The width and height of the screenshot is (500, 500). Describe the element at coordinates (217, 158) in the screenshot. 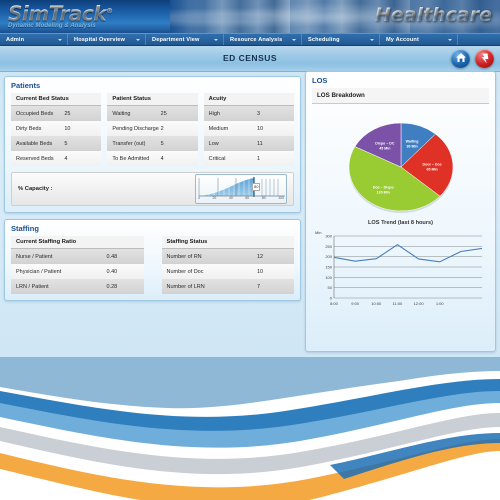

I see `row-label: Critical` at that location.